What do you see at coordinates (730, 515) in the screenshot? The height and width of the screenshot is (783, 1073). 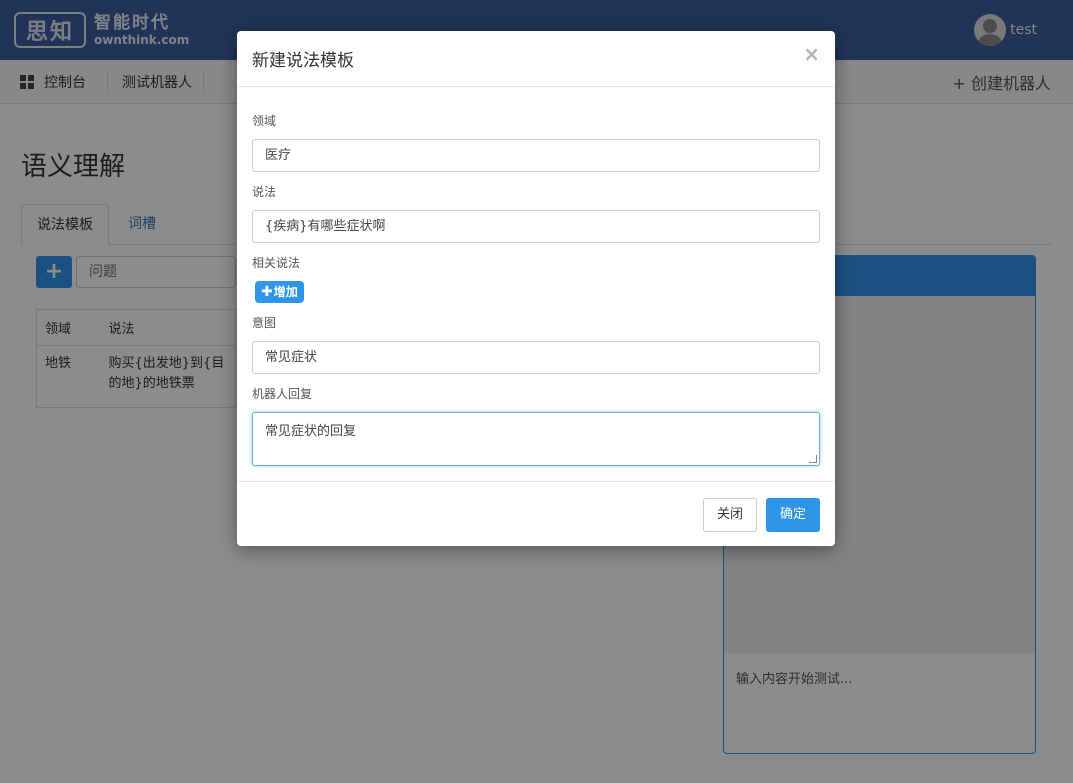 I see `close-button: 关闭` at bounding box center [730, 515].